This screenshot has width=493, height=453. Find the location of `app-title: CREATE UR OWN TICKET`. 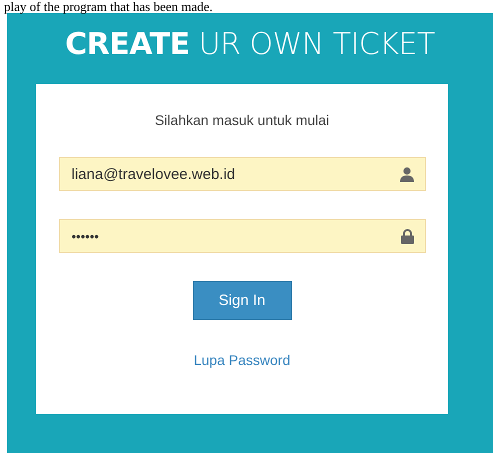

app-title: CREATE UR OWN TICKET is located at coordinates (250, 44).